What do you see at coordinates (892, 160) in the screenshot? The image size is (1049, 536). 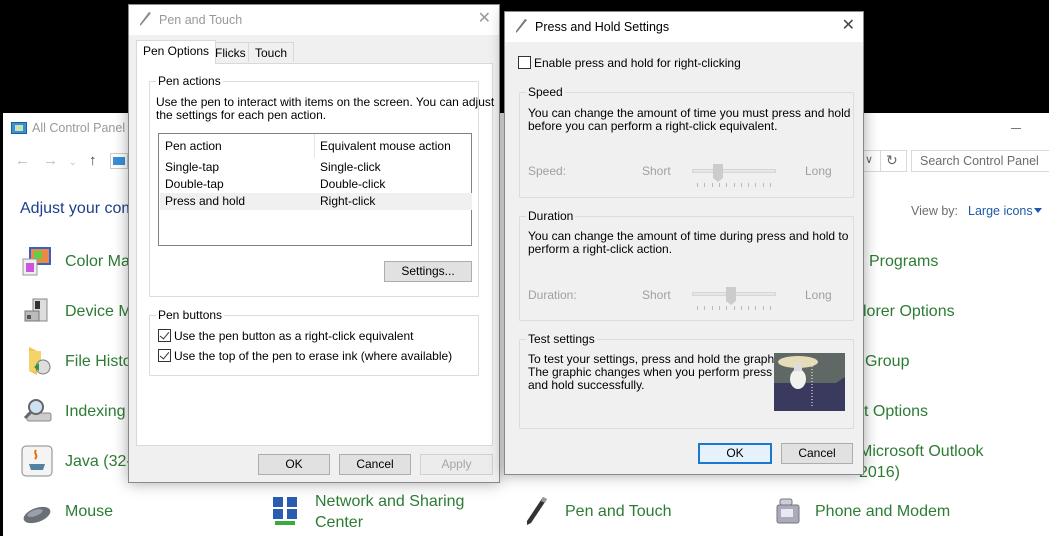 I see `refresh-icon: ↻` at bounding box center [892, 160].